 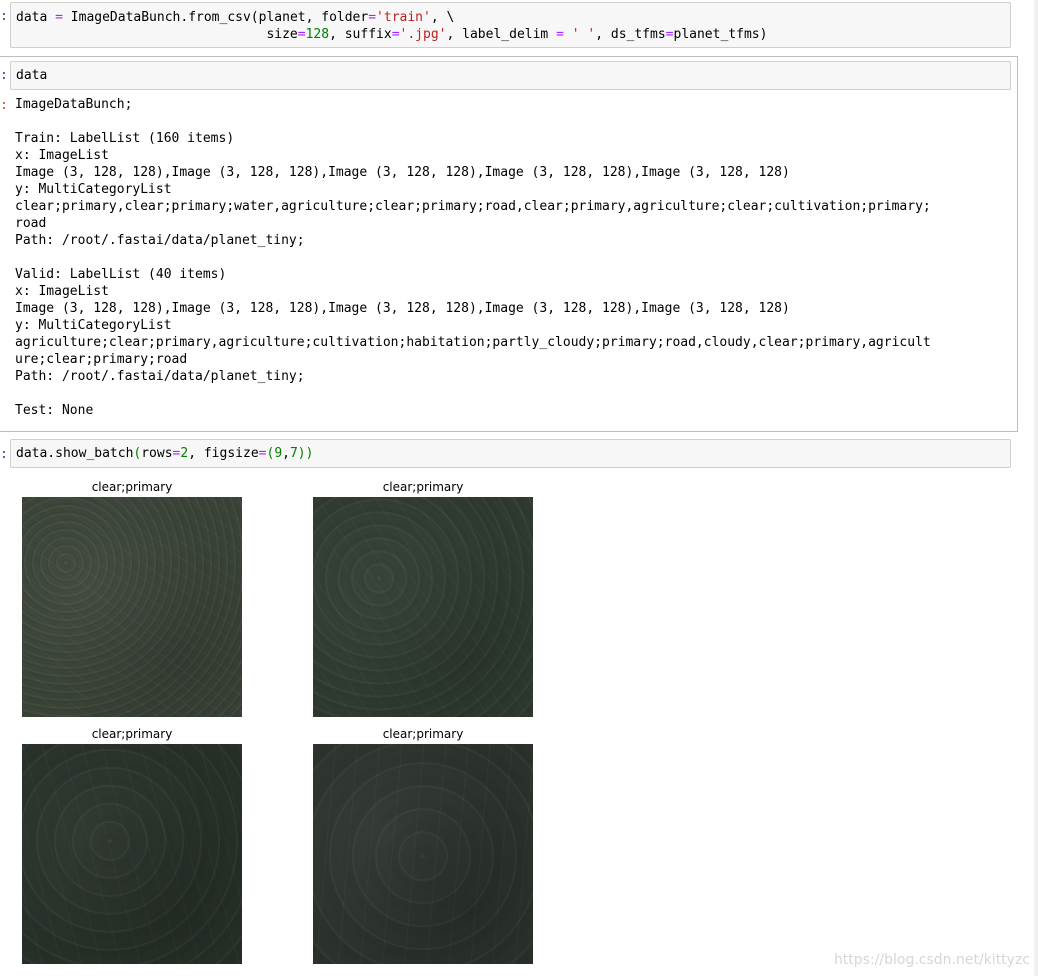 I want to click on cell-2-input: data, so click(x=510, y=75).